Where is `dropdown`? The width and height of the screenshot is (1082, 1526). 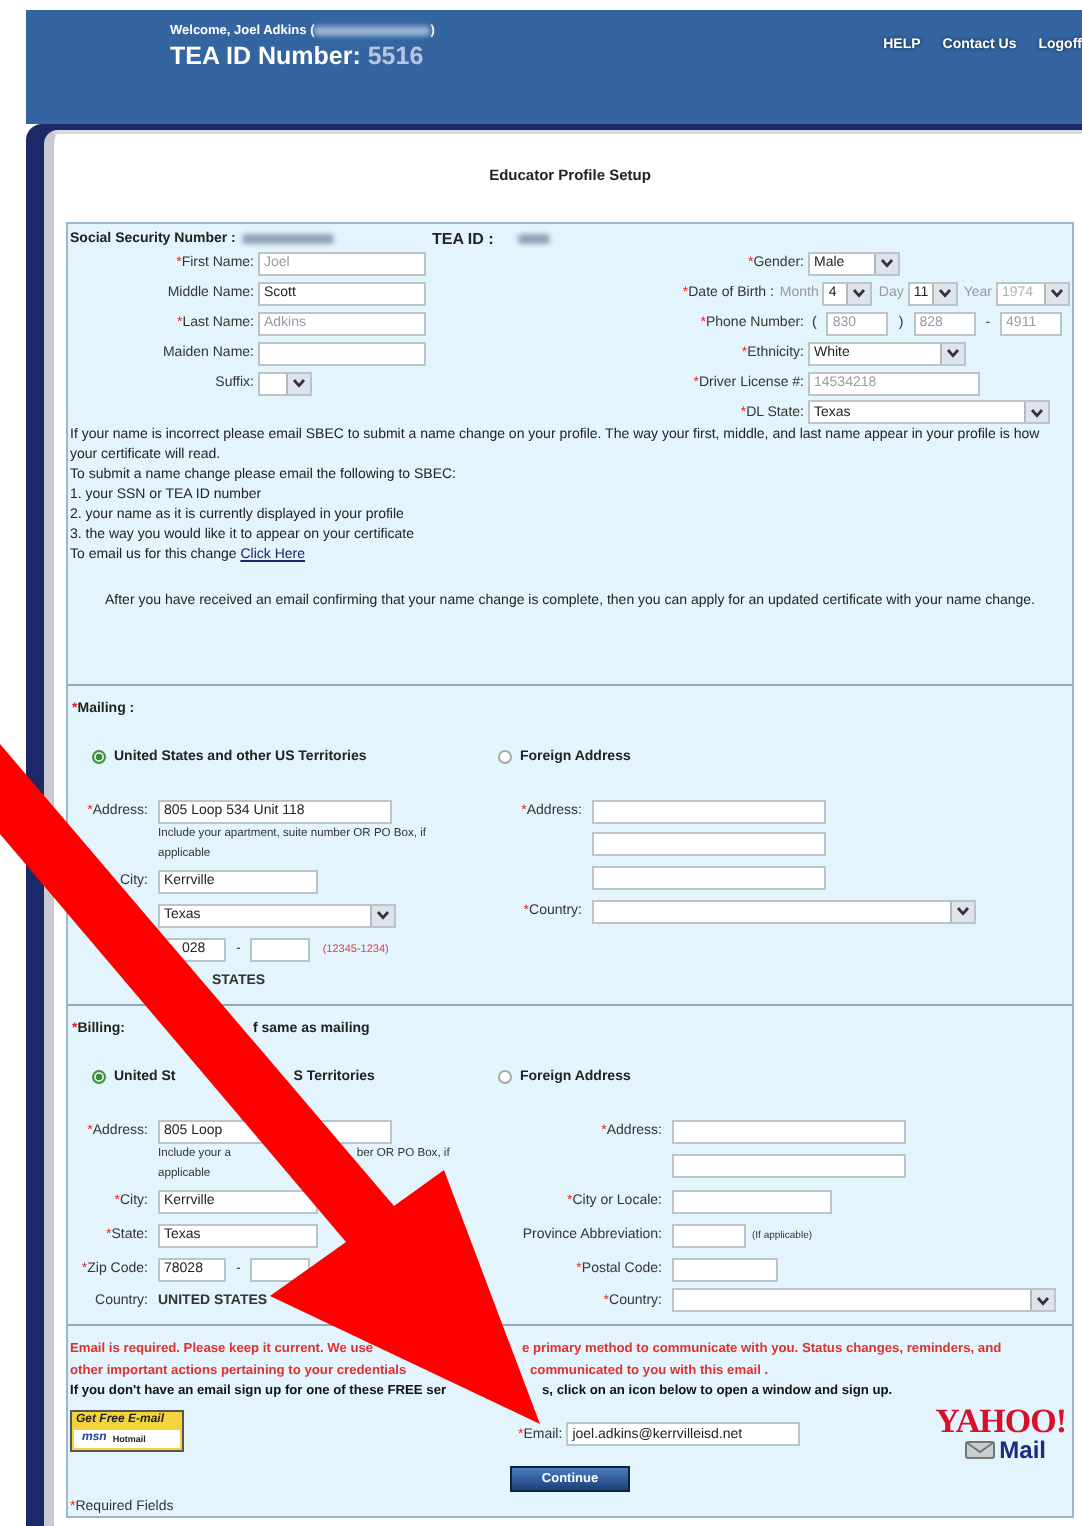 dropdown is located at coordinates (285, 383).